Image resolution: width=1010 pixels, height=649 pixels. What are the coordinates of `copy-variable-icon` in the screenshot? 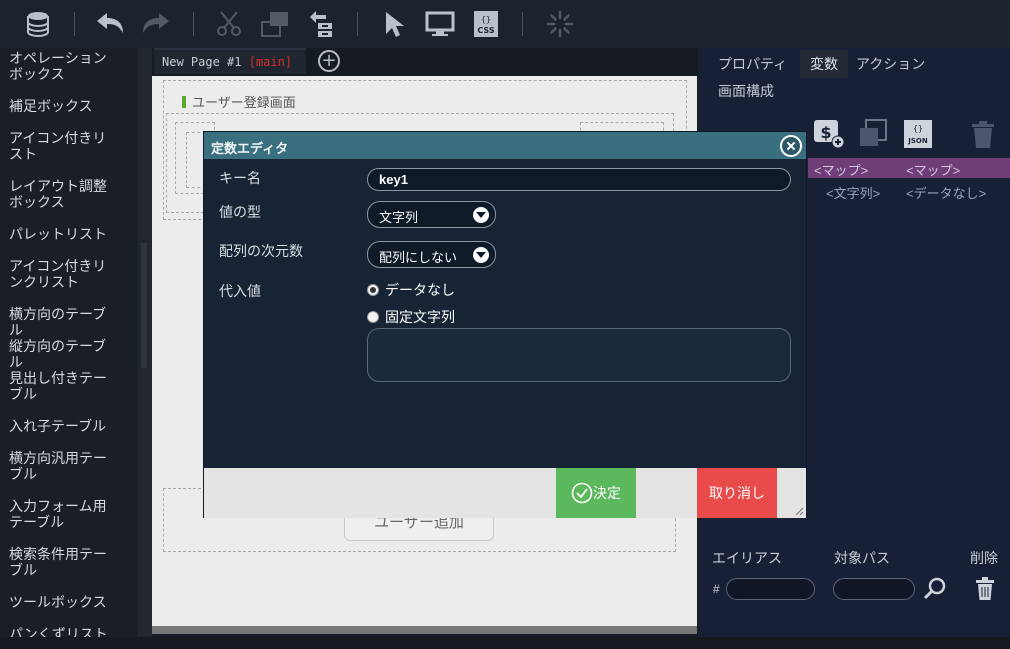 It's located at (873, 134).